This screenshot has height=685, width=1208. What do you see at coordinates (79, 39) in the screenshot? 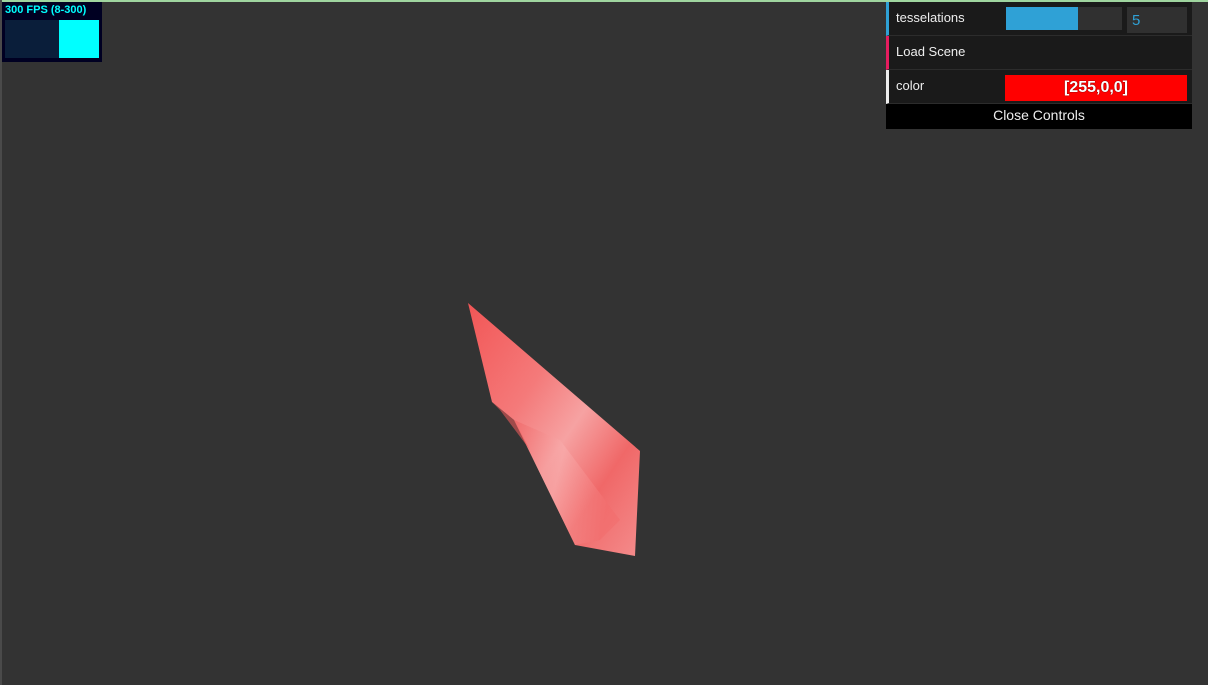
I see `fps-graph-bar` at bounding box center [79, 39].